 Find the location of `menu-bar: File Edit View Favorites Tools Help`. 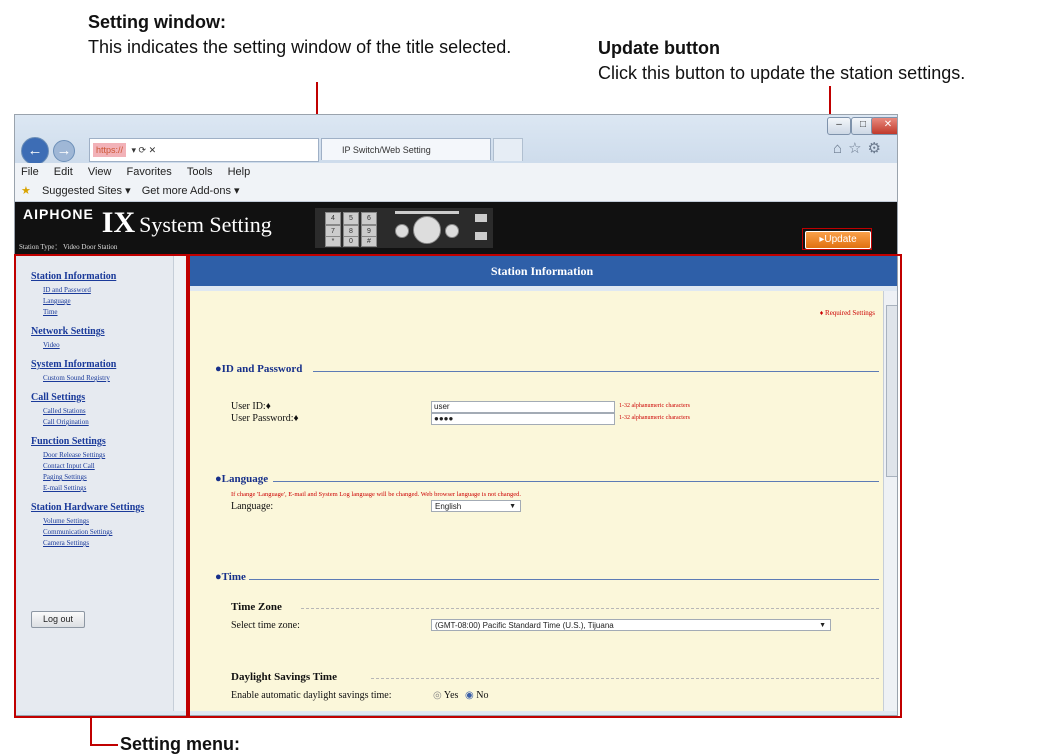

menu-bar: File Edit View Favorites Tools Help is located at coordinates (456, 172).